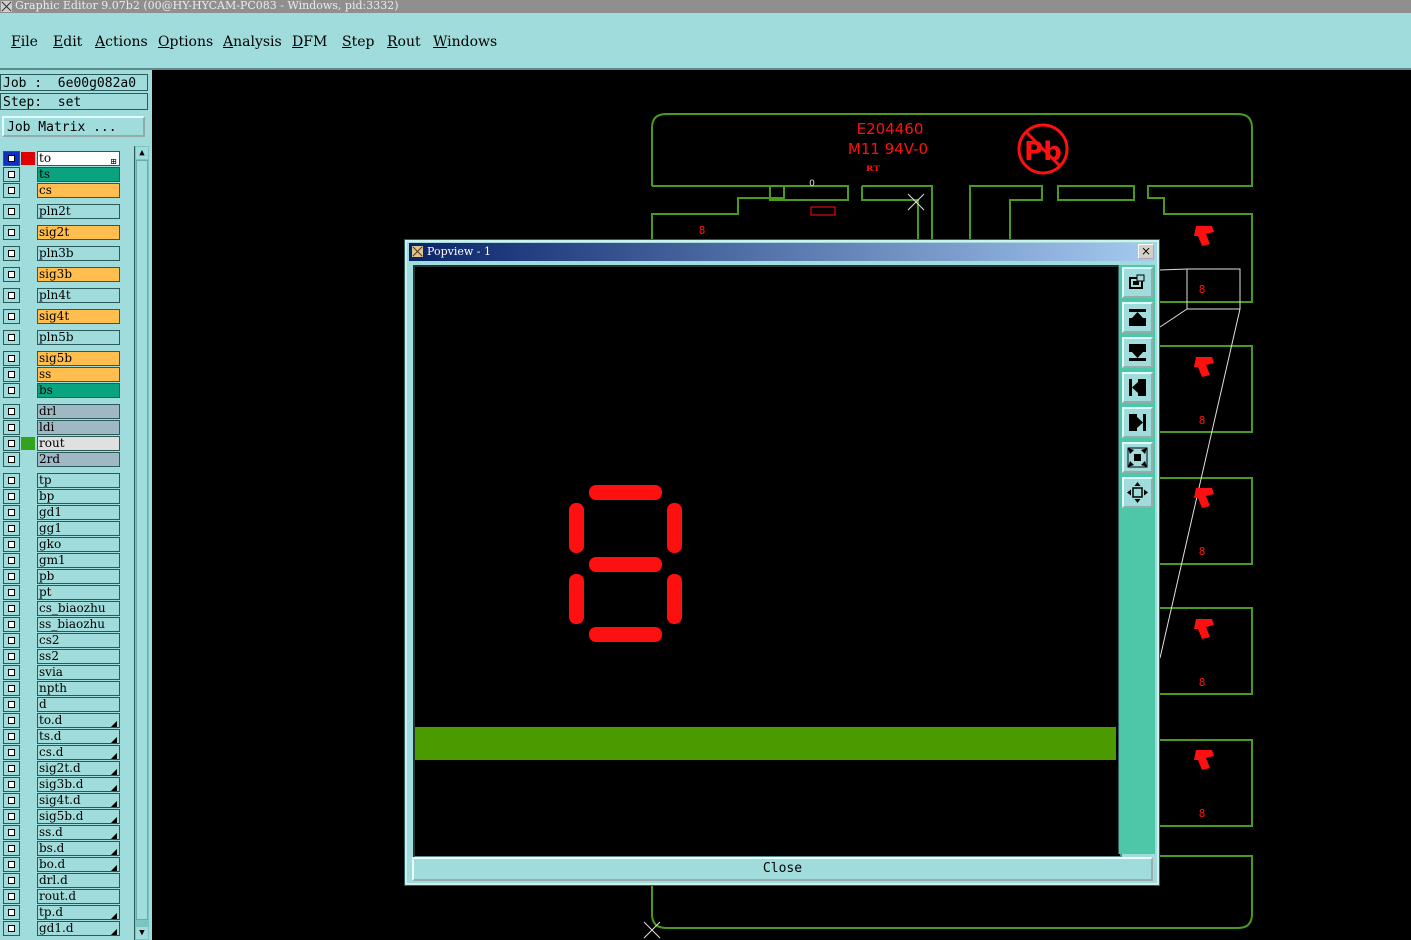 This screenshot has width=1411, height=940. I want to click on layer-name: pln3b, so click(78, 253).